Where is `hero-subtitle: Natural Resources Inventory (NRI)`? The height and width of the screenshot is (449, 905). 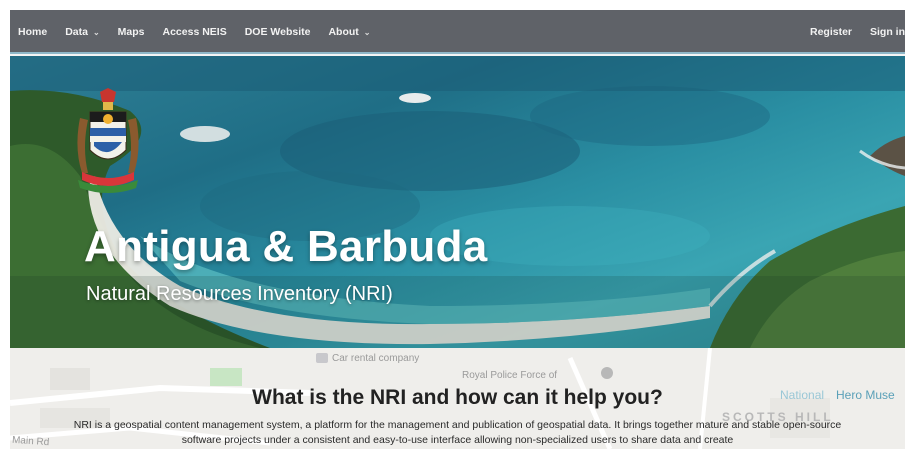
hero-subtitle: Natural Resources Inventory (NRI) is located at coordinates (239, 294).